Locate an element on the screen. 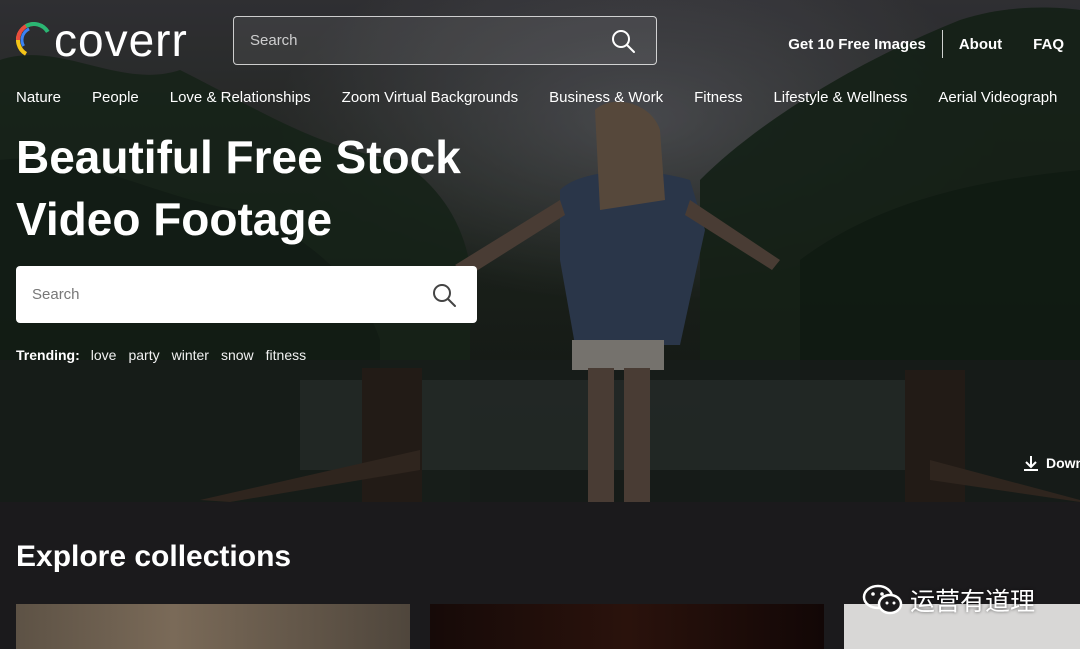  hero-search-box is located at coordinates (246, 294).